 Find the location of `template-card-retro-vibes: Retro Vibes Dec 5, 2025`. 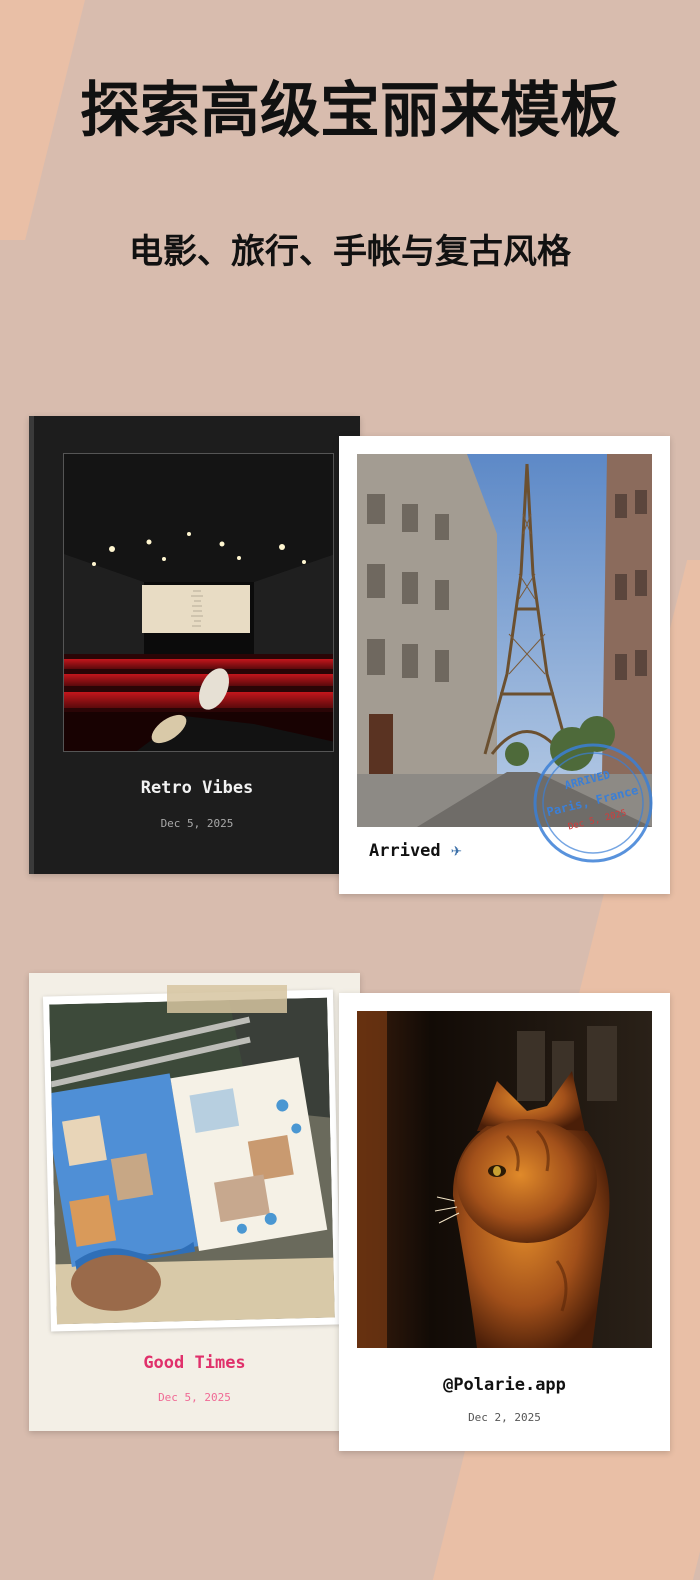

template-card-retro-vibes: Retro Vibes Dec 5, 2025 is located at coordinates (194, 645).